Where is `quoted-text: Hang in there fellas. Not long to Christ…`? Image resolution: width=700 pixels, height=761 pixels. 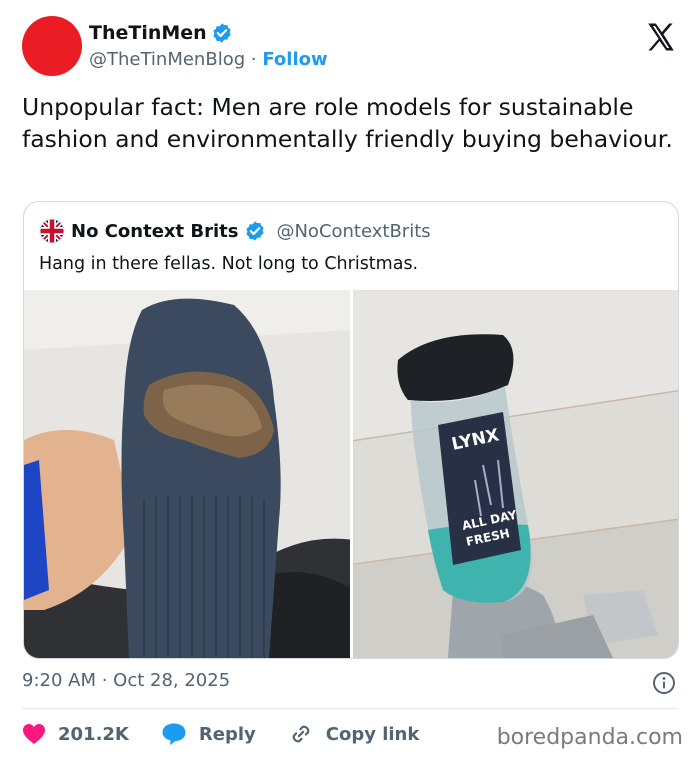 quoted-text: Hang in there fellas. Not long to Christ… is located at coordinates (229, 264).